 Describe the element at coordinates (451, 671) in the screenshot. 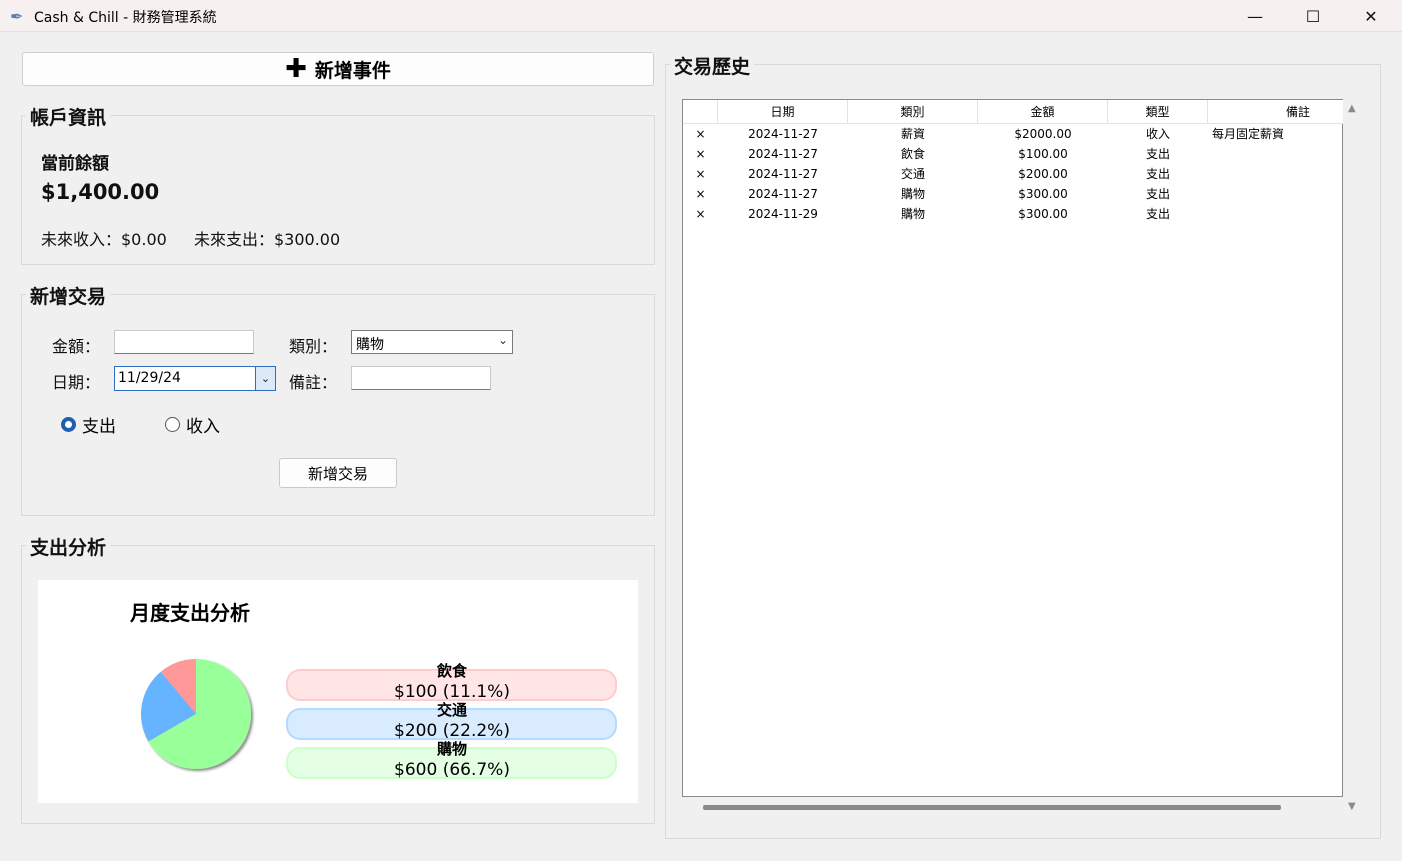

I see `legend-category: 飲食` at that location.